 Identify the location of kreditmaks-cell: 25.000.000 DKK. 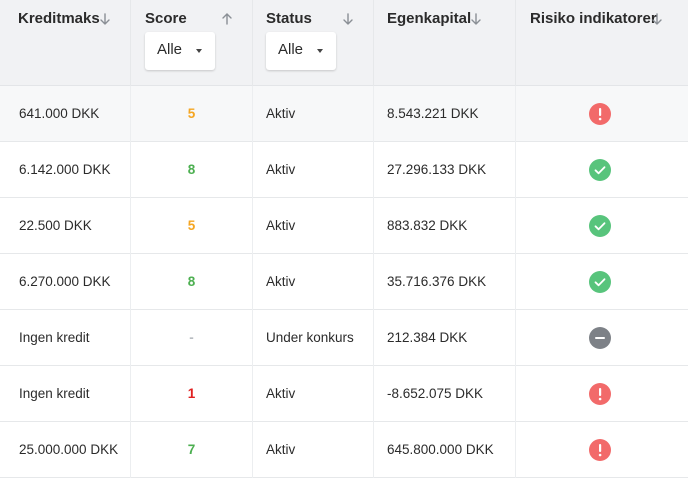
(65, 450).